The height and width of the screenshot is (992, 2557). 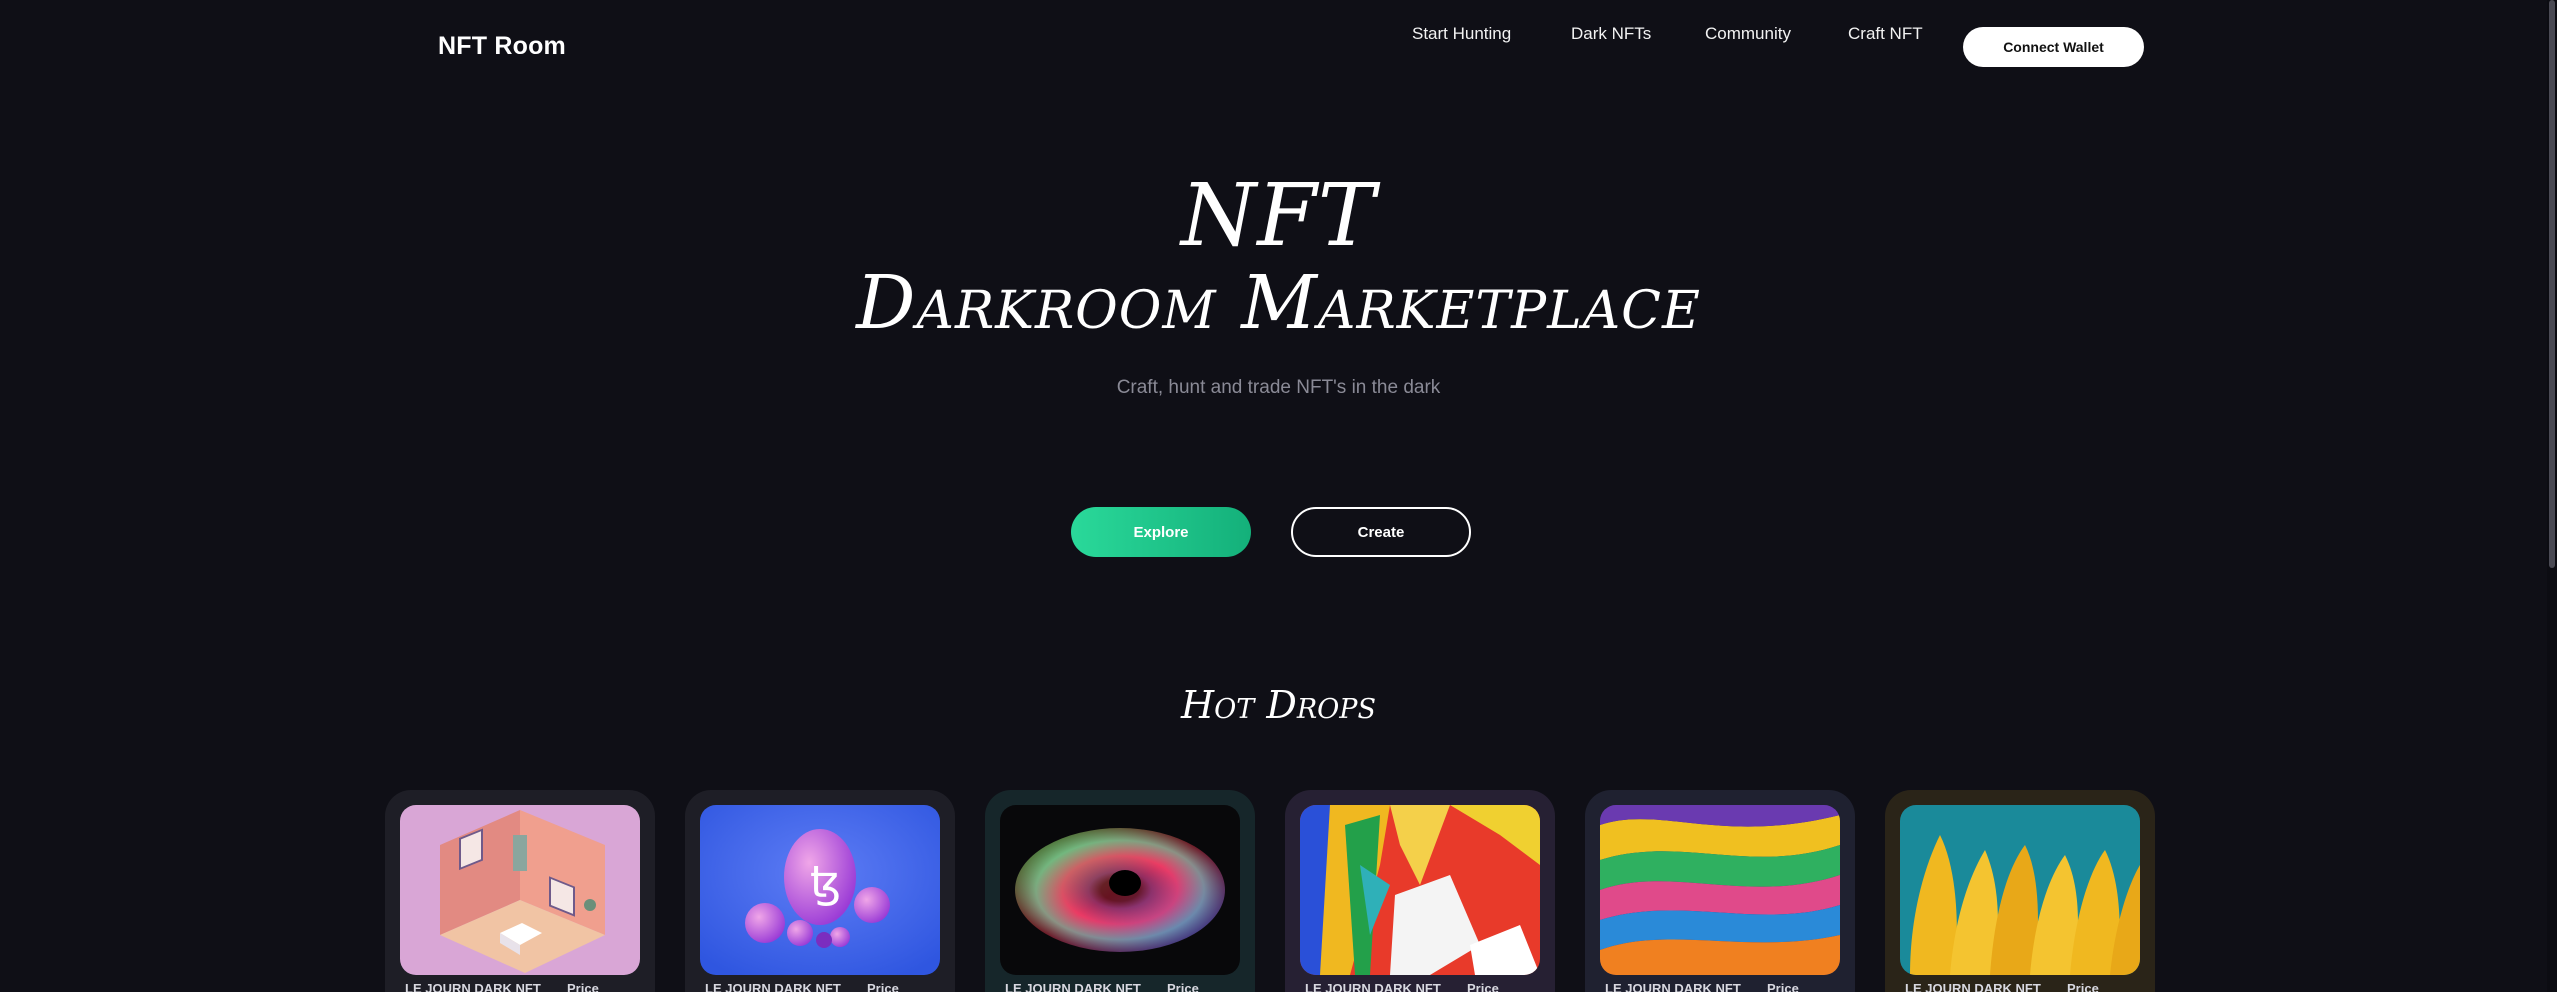 I want to click on connect-wallet-button: Connect Wallet, so click(x=2053, y=47).